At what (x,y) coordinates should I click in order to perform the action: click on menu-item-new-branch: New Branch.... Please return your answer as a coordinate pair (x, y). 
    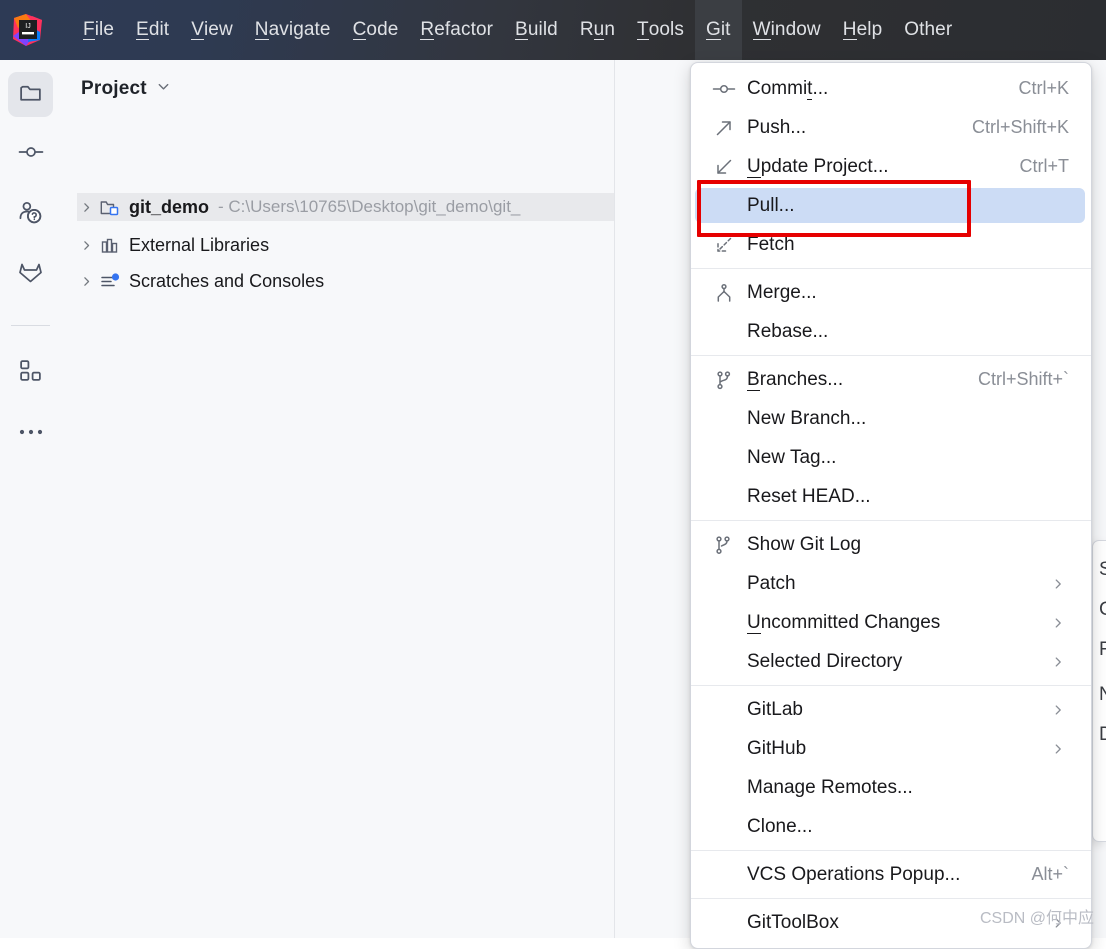
    Looking at the image, I should click on (891, 418).